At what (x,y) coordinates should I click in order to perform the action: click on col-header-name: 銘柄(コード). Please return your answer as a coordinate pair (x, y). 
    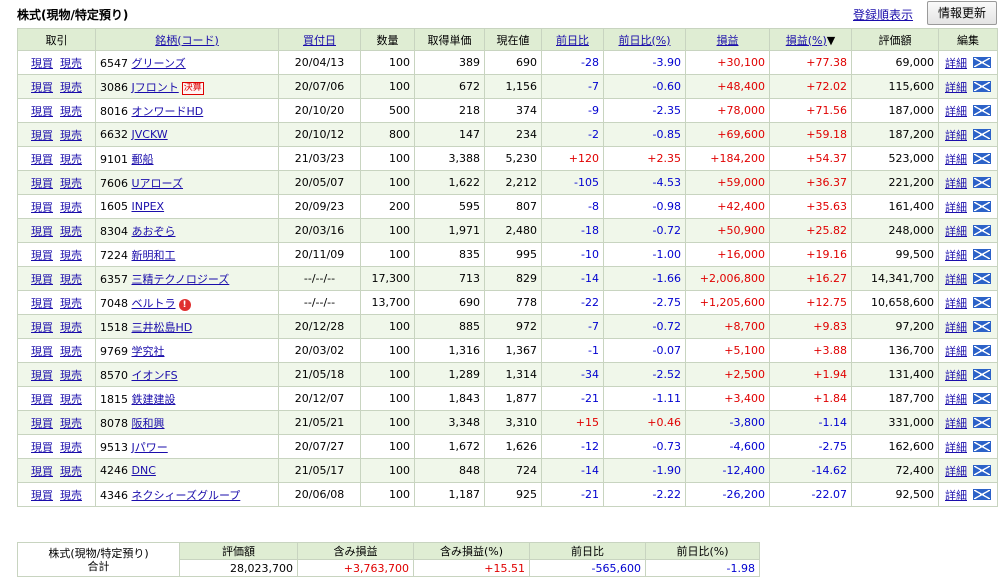
    Looking at the image, I should click on (187, 39).